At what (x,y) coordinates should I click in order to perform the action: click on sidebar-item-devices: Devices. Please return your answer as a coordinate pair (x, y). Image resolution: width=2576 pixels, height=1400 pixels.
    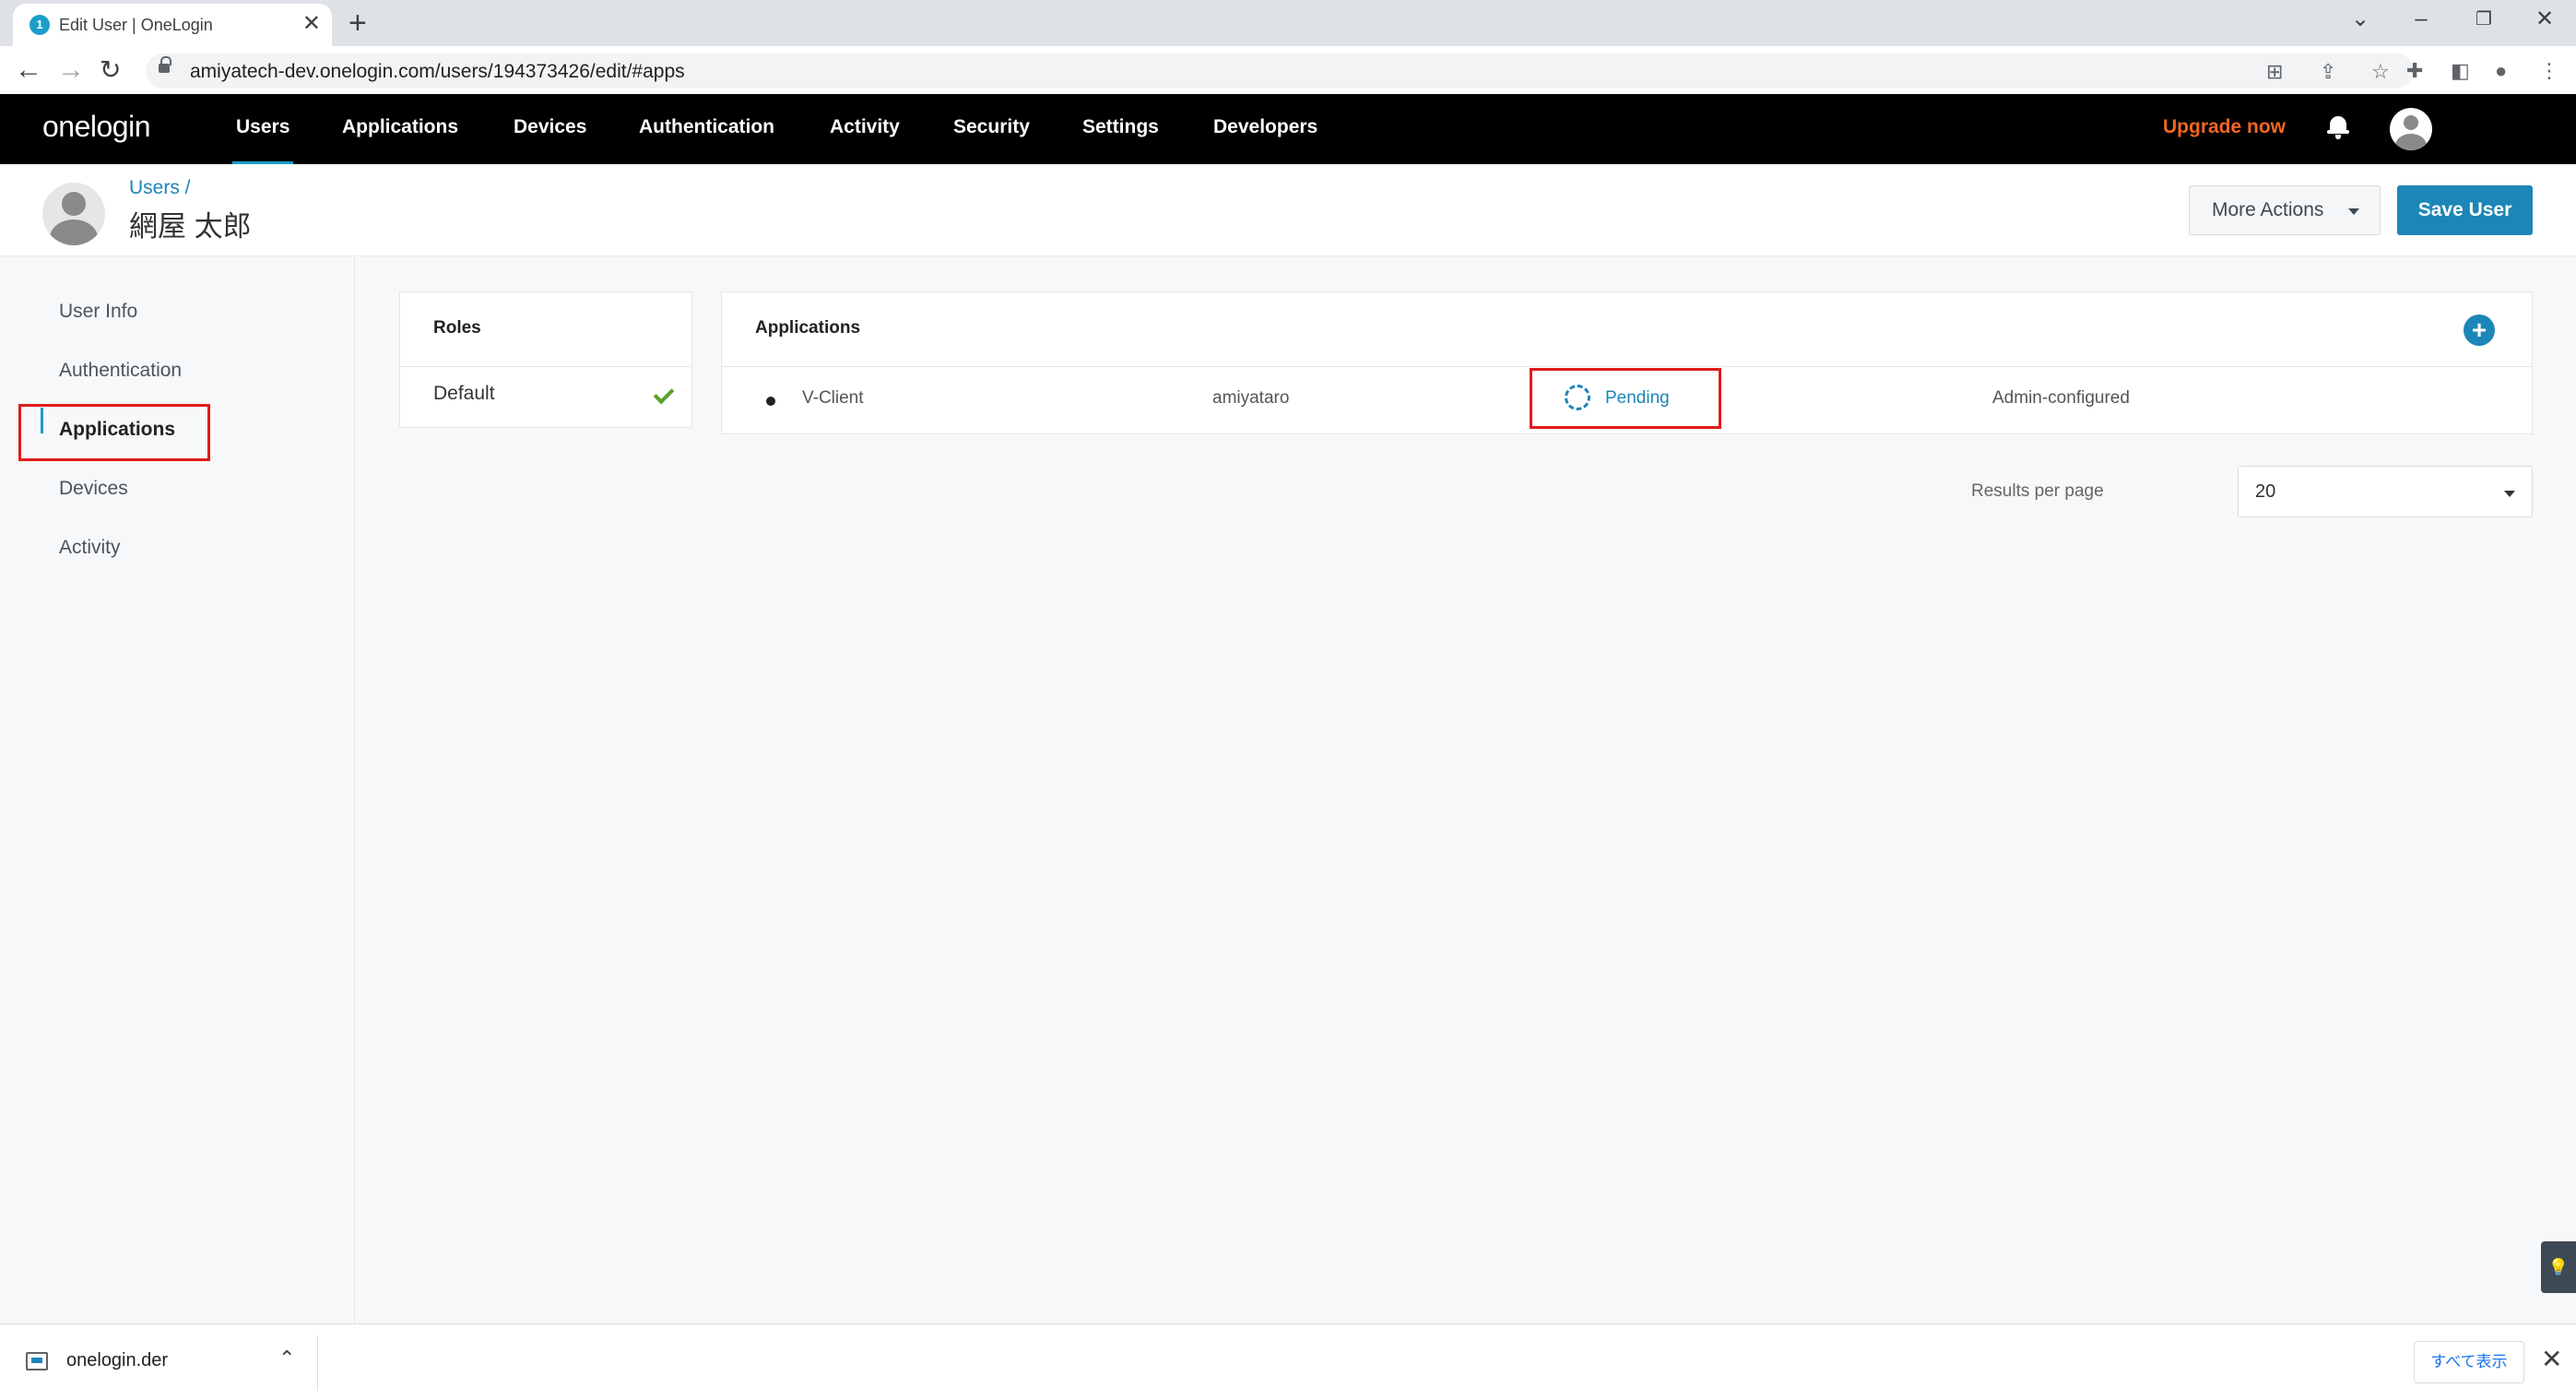
    Looking at the image, I should click on (93, 489).